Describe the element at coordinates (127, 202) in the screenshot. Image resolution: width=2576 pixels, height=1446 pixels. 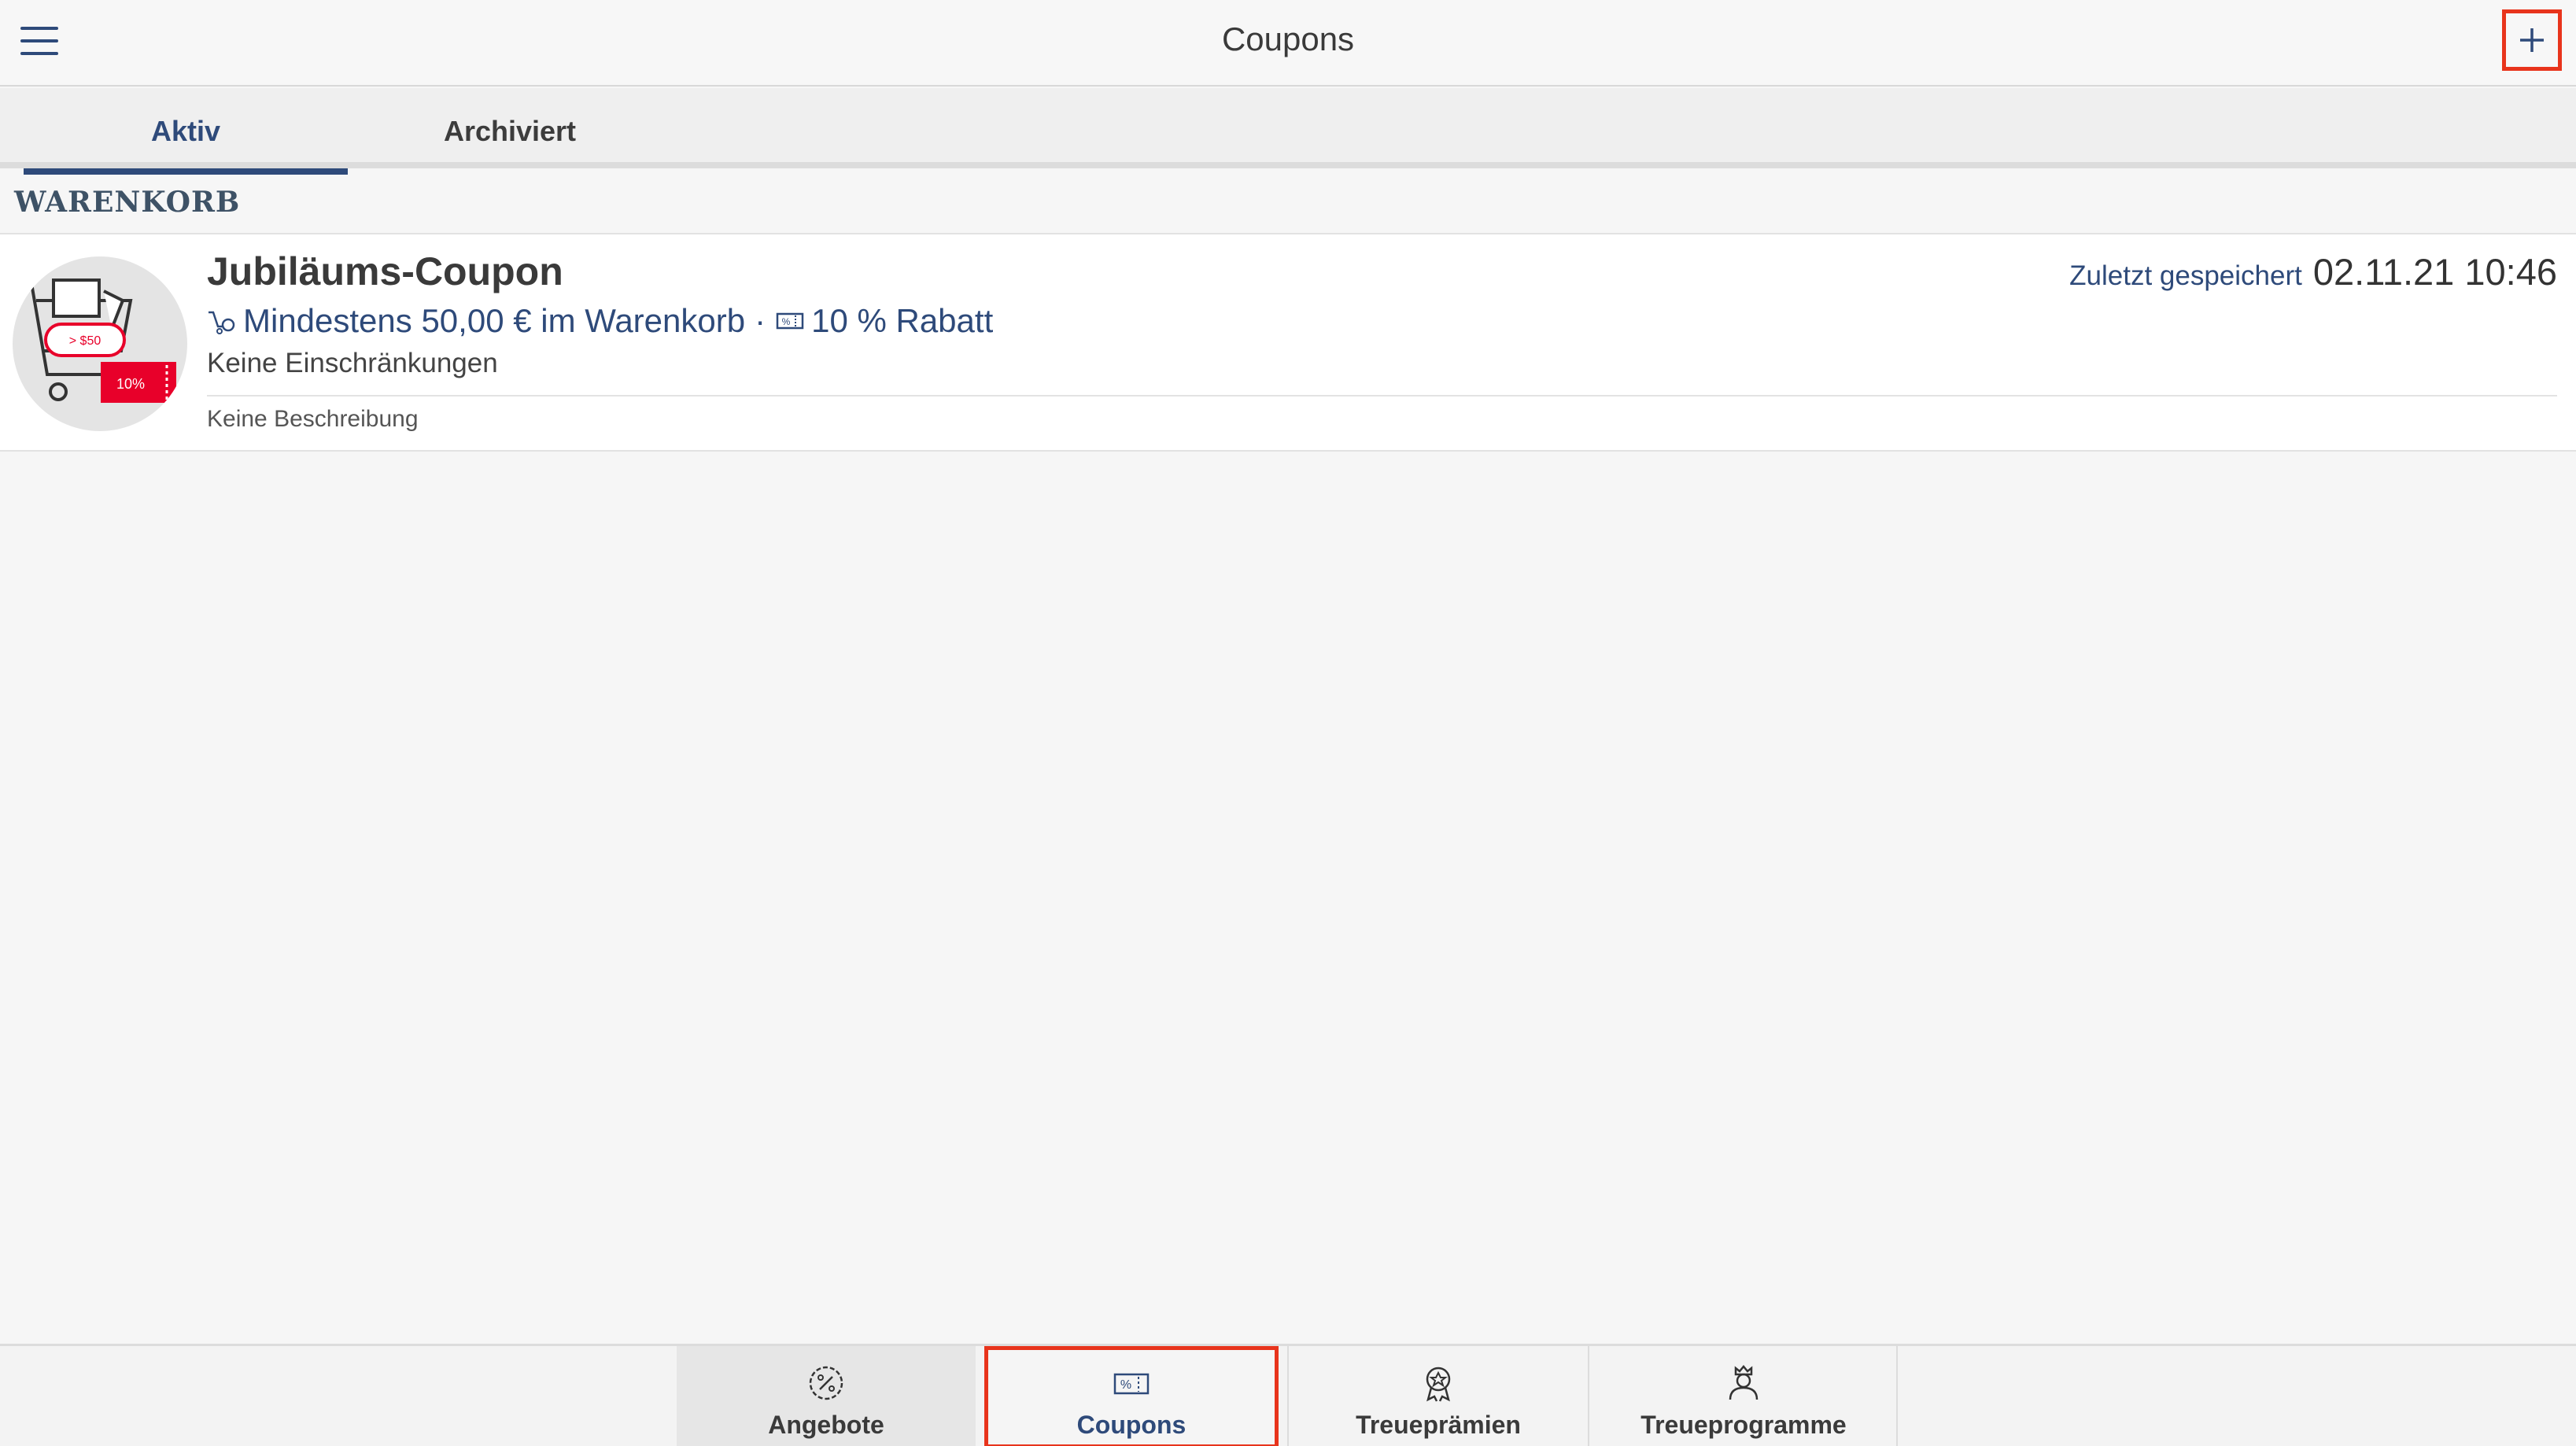
I see `section-header: WARENKORB` at that location.